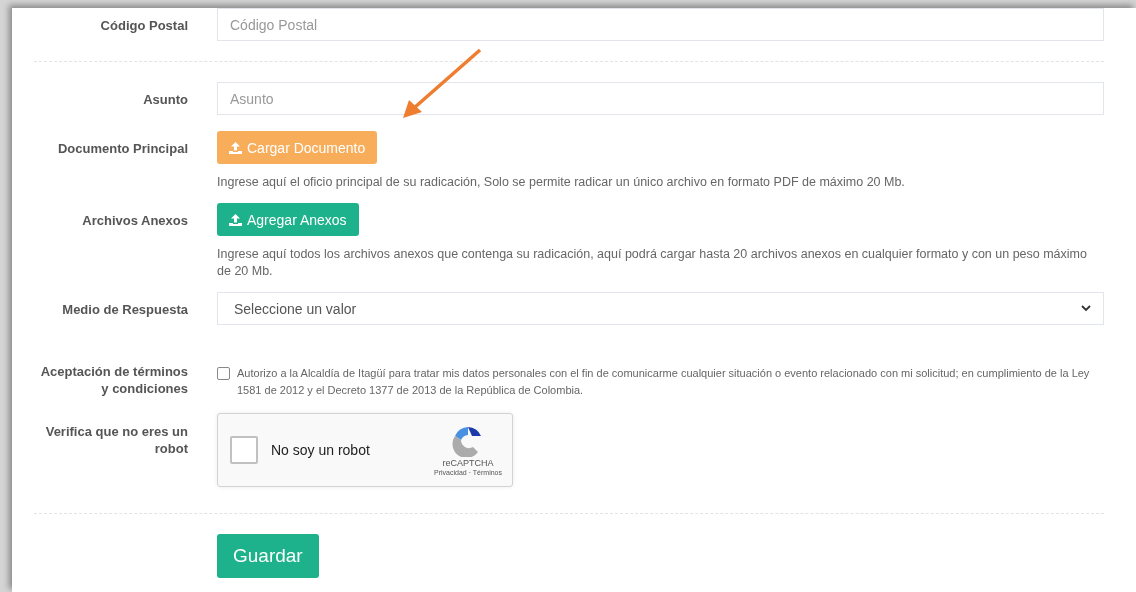 The width and height of the screenshot is (1136, 592). I want to click on select-dropdown: Seleccione un valor, so click(660, 308).